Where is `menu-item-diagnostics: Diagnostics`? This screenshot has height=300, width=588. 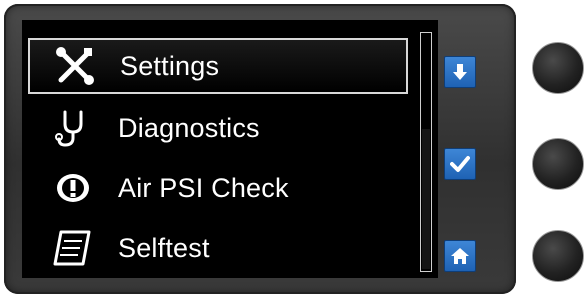
menu-item-diagnostics: Diagnostics is located at coordinates (218, 128).